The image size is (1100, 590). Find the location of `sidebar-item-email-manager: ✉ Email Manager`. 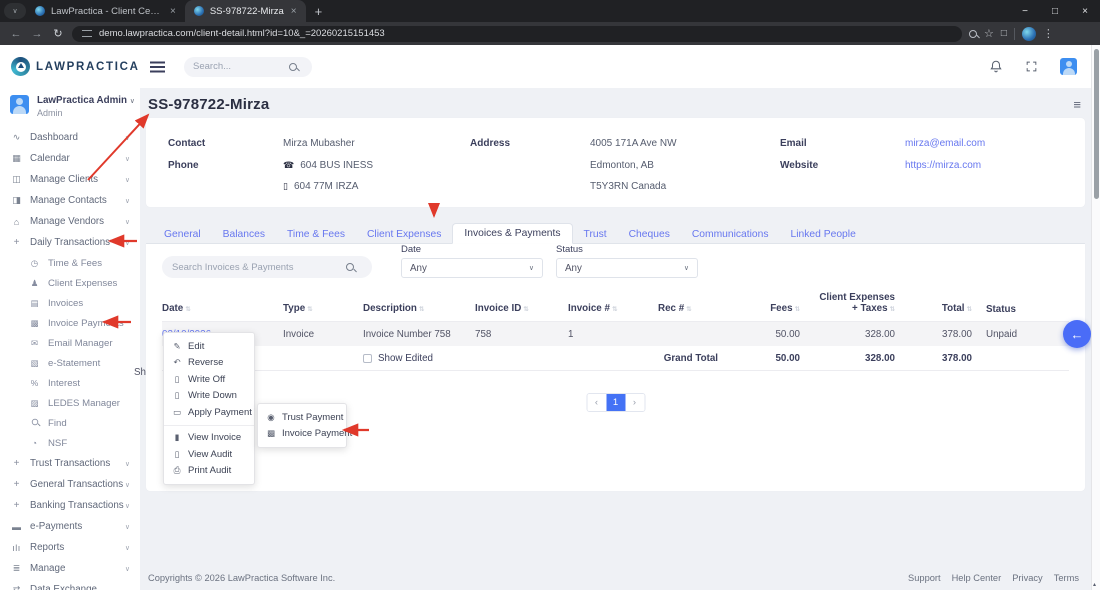

sidebar-item-email-manager: ✉ Email Manager is located at coordinates (70, 343).